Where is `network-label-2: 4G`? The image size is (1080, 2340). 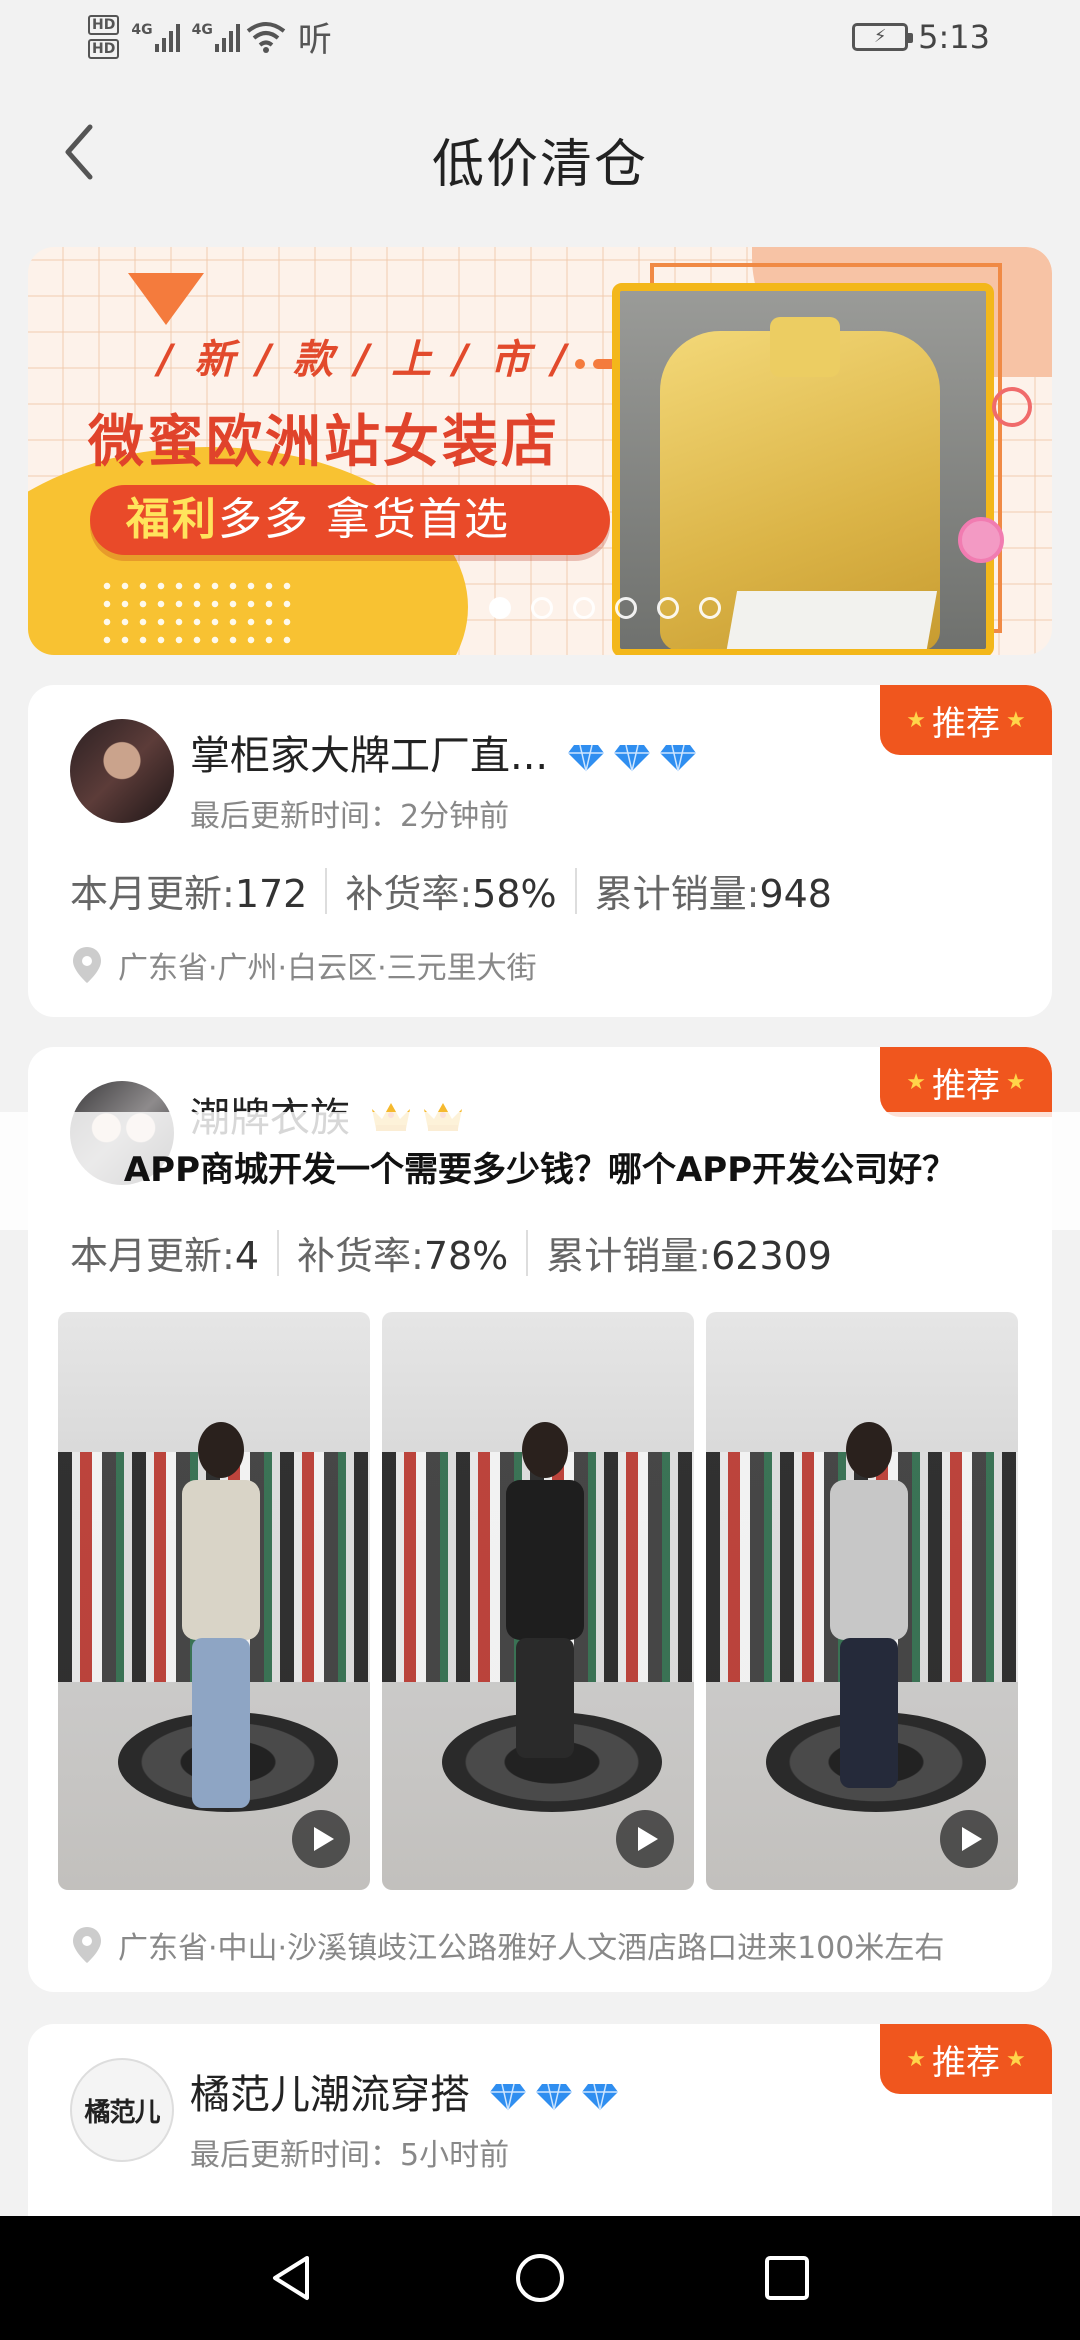
network-label-2: 4G is located at coordinates (202, 29).